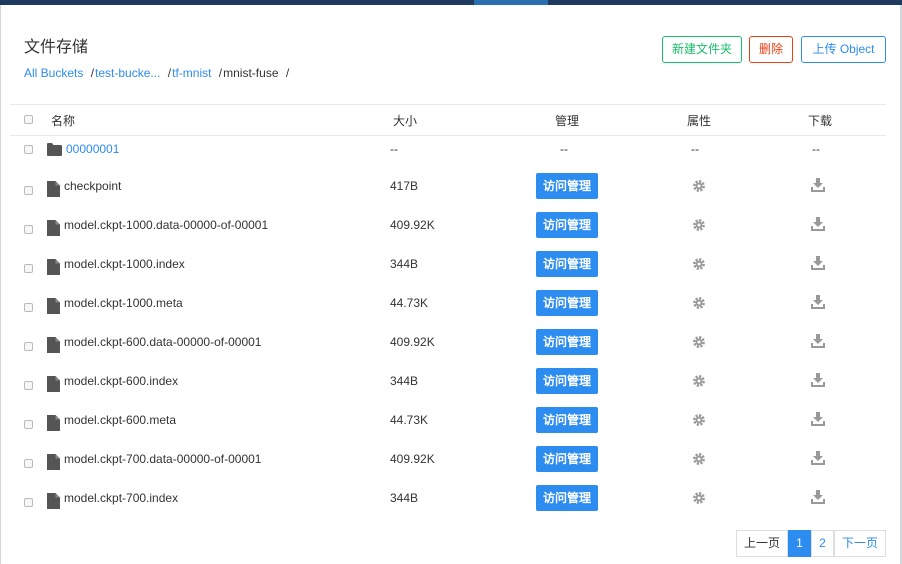  I want to click on file-name: model.ckpt-700.data-00000-of-00001, so click(163, 459).